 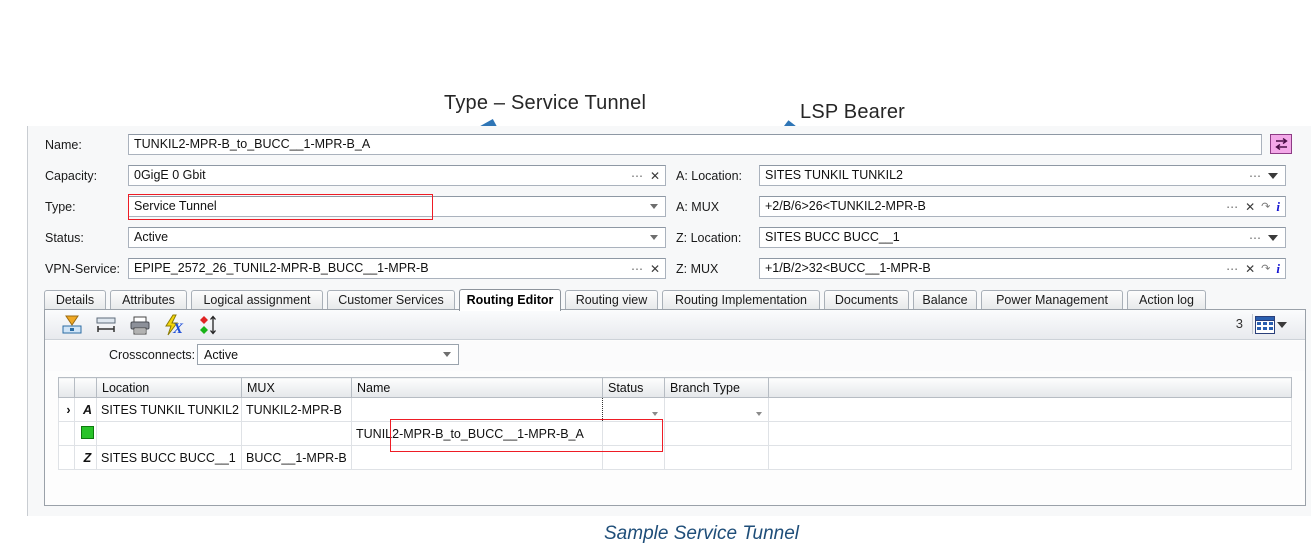 What do you see at coordinates (545, 103) in the screenshot?
I see `callout-type-service-tunnel: Type – Service Tunnel` at bounding box center [545, 103].